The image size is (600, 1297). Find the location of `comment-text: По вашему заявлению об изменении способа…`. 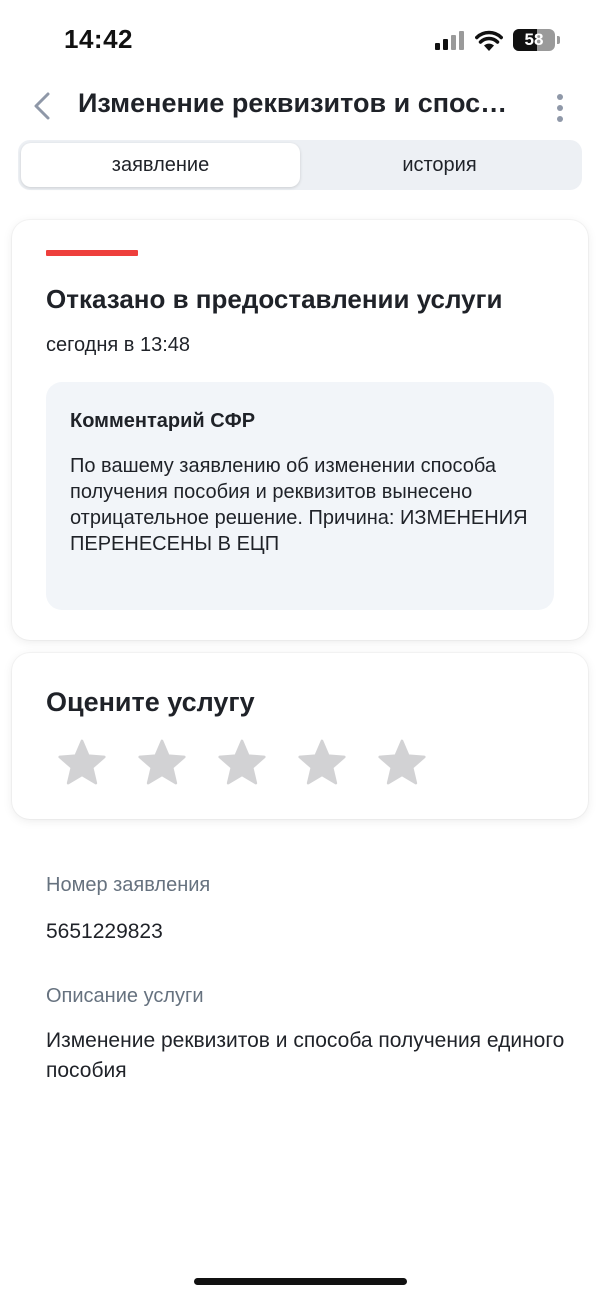

comment-text: По вашему заявлению об изменении способа… is located at coordinates (299, 505).